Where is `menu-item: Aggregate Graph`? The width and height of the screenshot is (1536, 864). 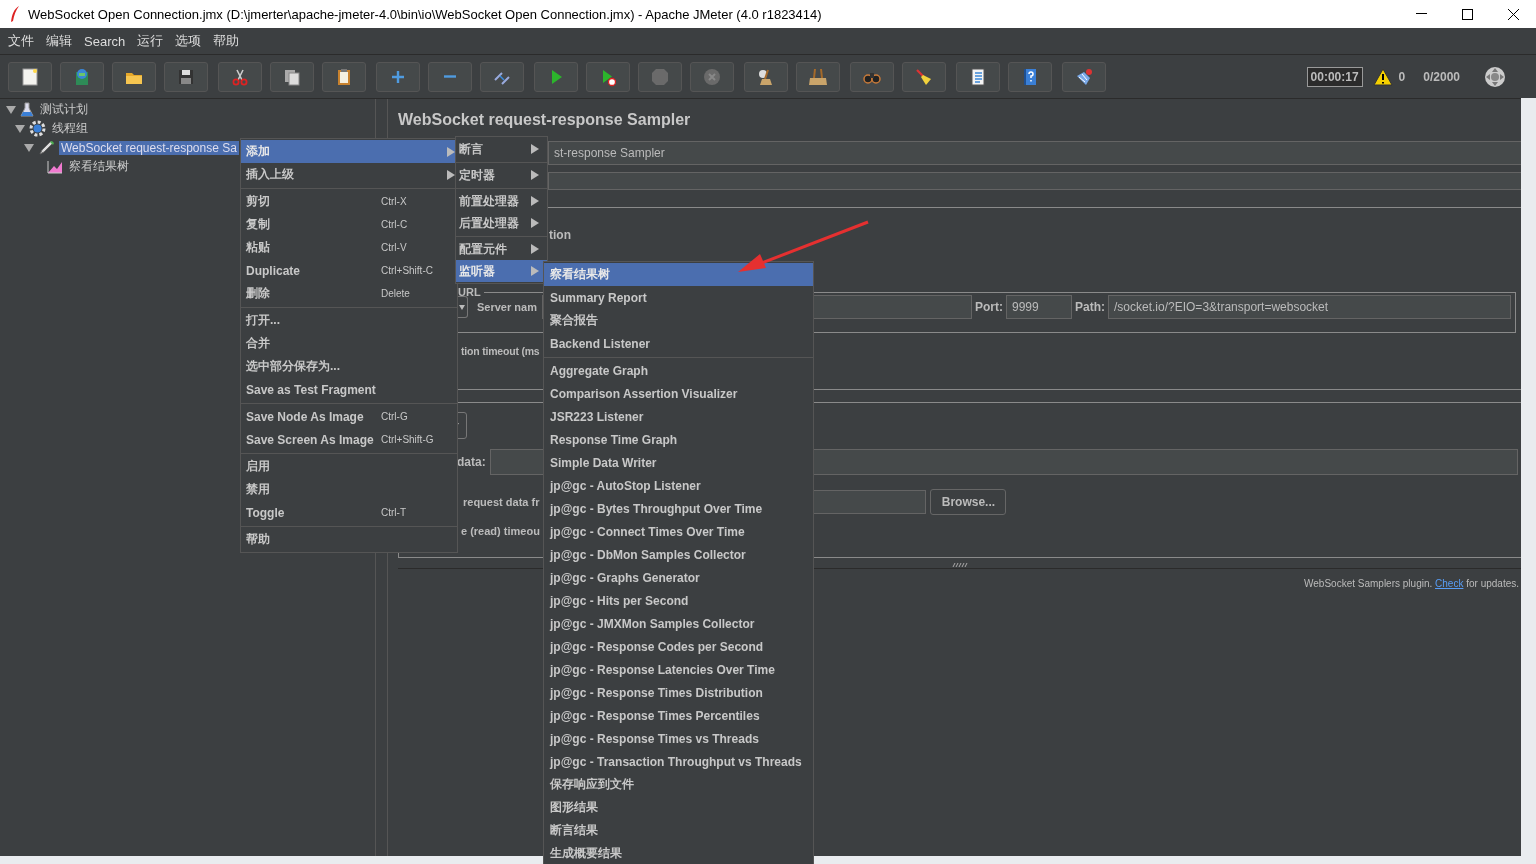
menu-item: Aggregate Graph is located at coordinates (678, 370).